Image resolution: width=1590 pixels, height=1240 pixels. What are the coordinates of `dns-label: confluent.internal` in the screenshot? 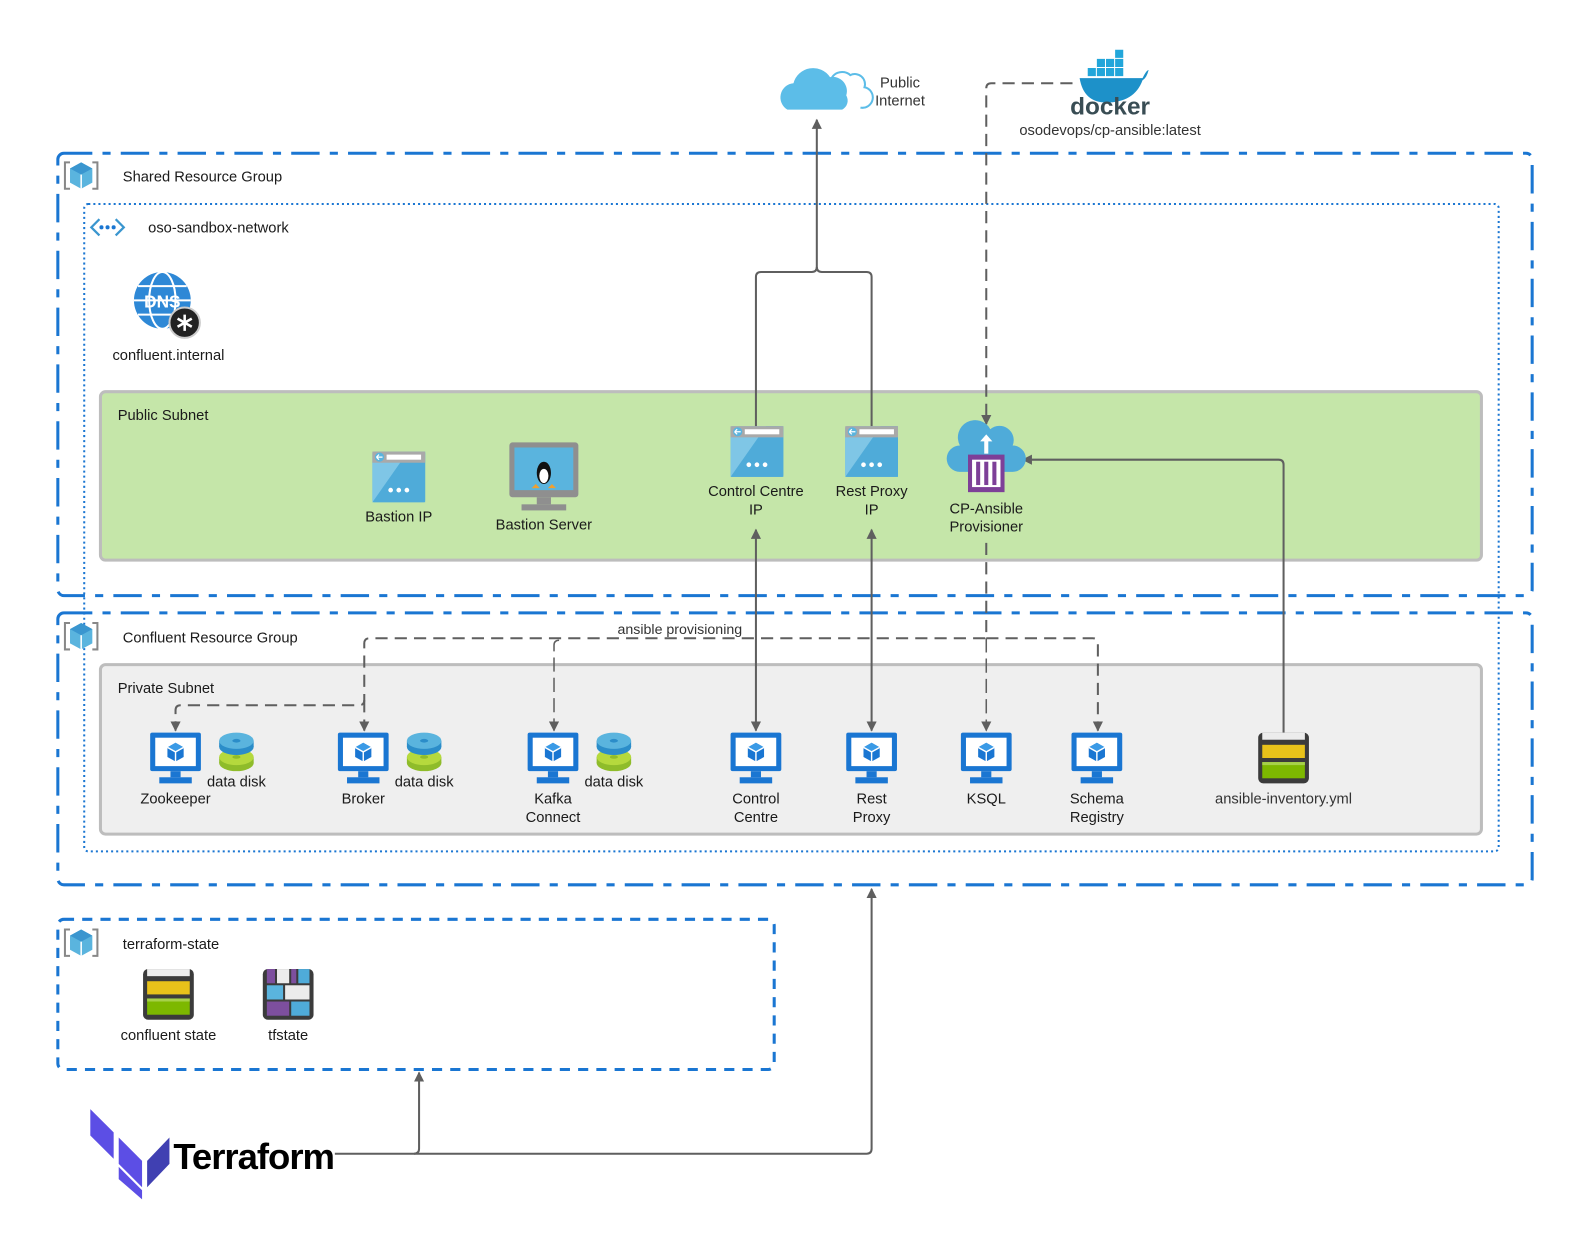 It's located at (168, 356).